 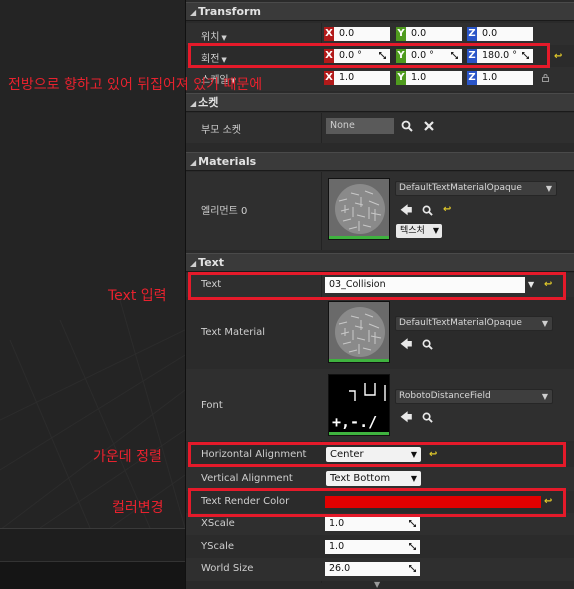 I want to click on world-size-field: 26.0, so click(x=372, y=569).